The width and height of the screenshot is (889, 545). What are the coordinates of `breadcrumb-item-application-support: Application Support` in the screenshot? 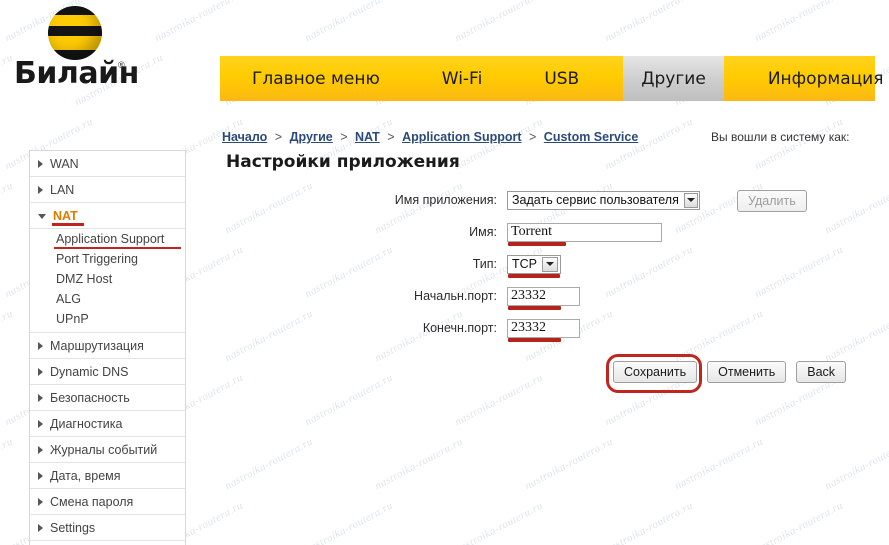 It's located at (461, 137).